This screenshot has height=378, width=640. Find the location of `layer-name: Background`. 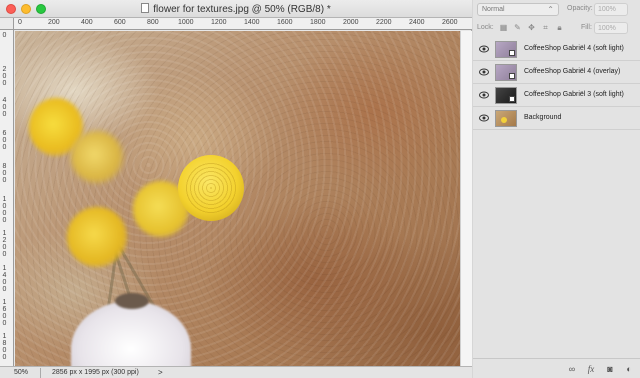

layer-name: Background is located at coordinates (543, 117).